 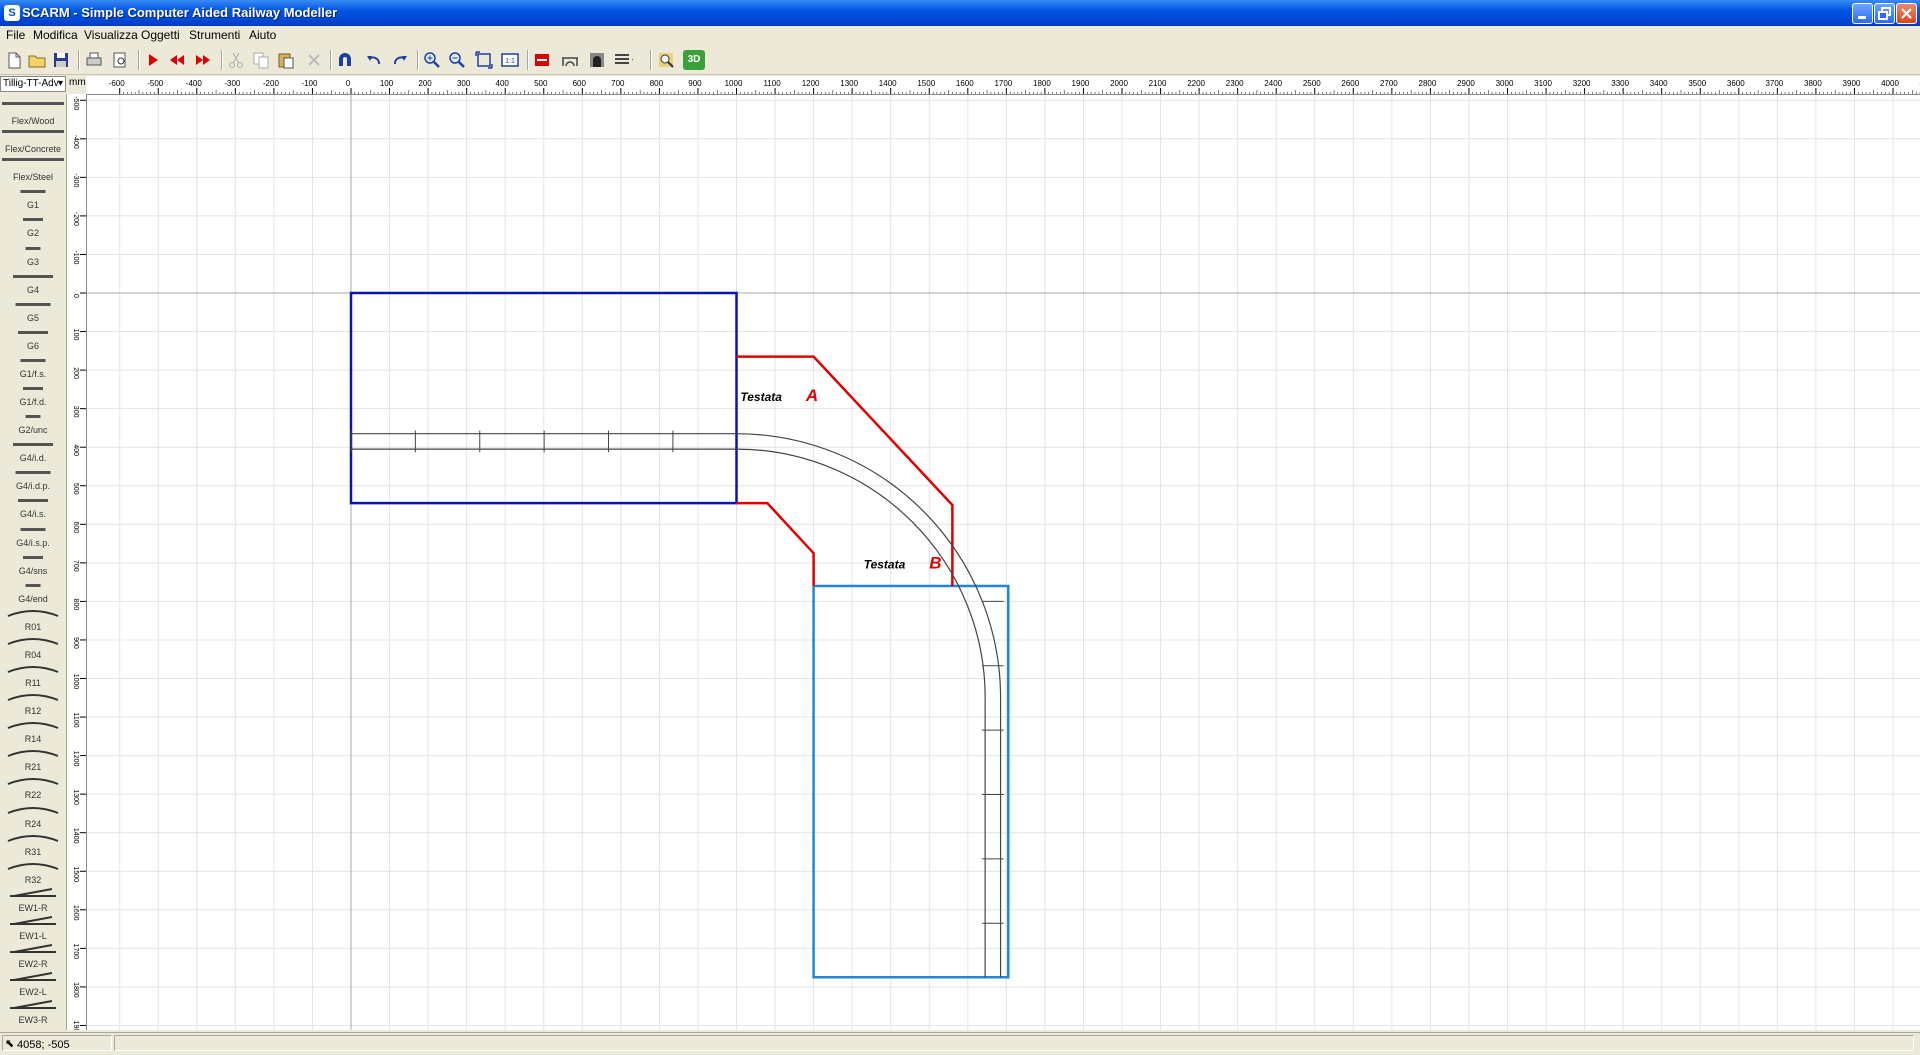 I want to click on menu-modifica: Modifica, so click(x=55, y=35).